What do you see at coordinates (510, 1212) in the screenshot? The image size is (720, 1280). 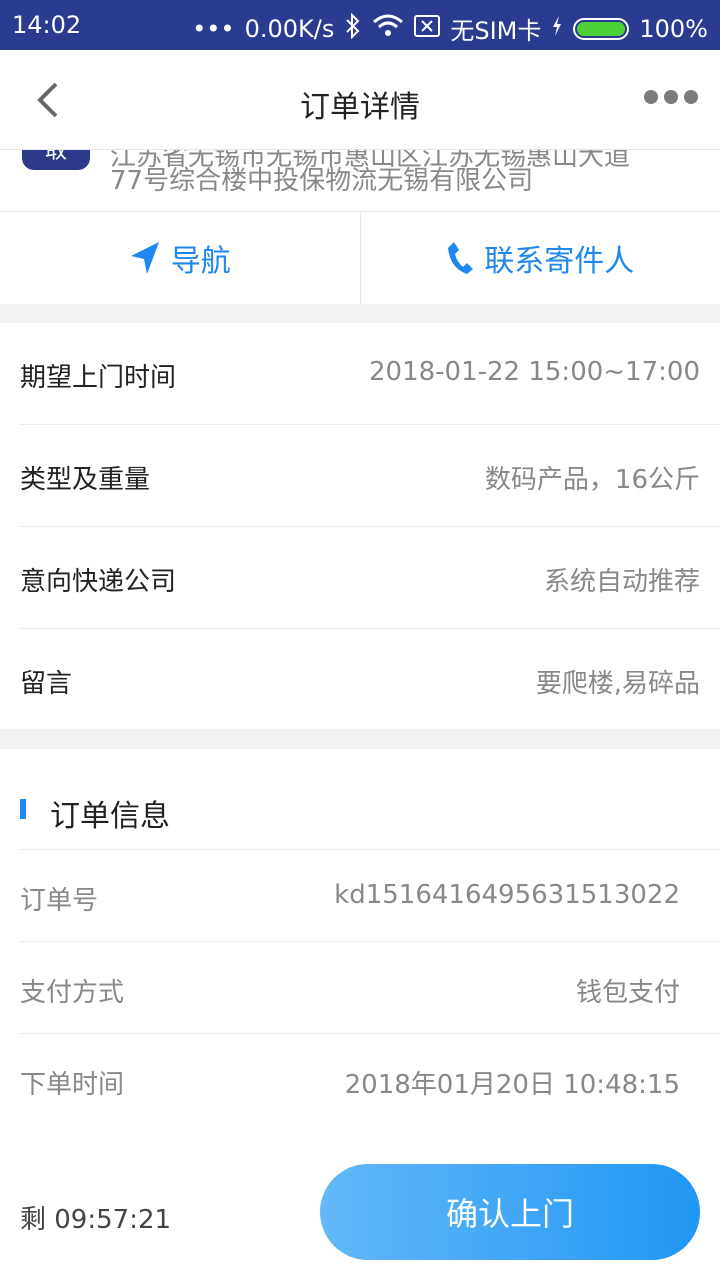 I see `confirm-visit-button: 确认上门` at bounding box center [510, 1212].